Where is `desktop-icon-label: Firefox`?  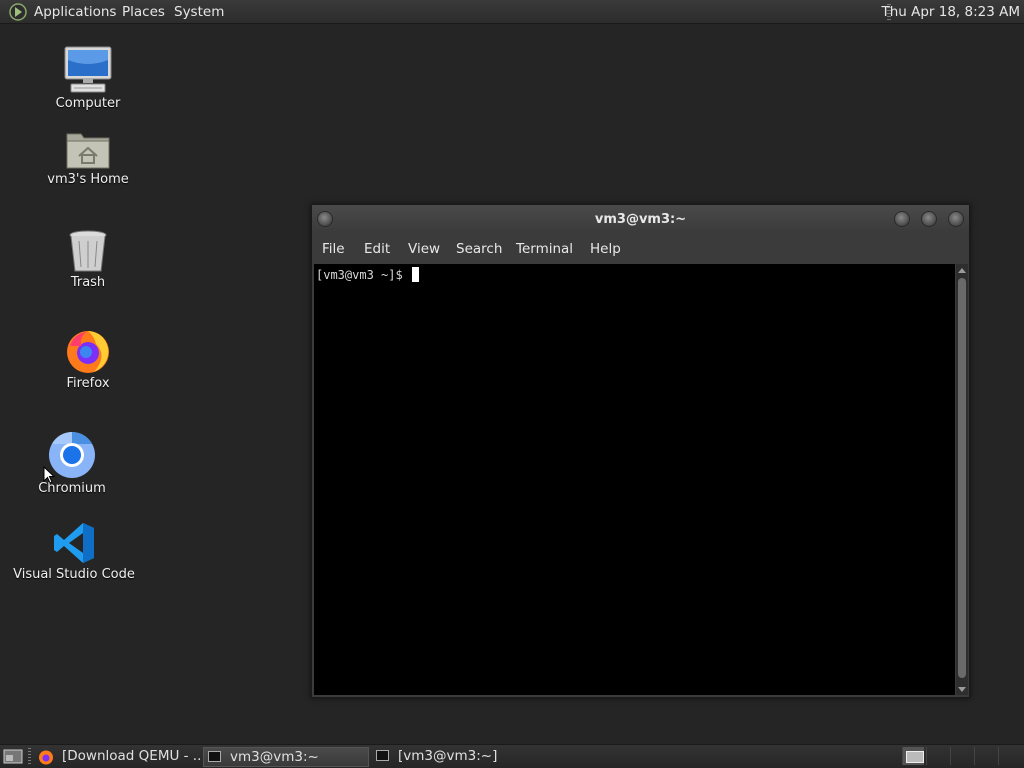
desktop-icon-label: Firefox is located at coordinates (88, 383).